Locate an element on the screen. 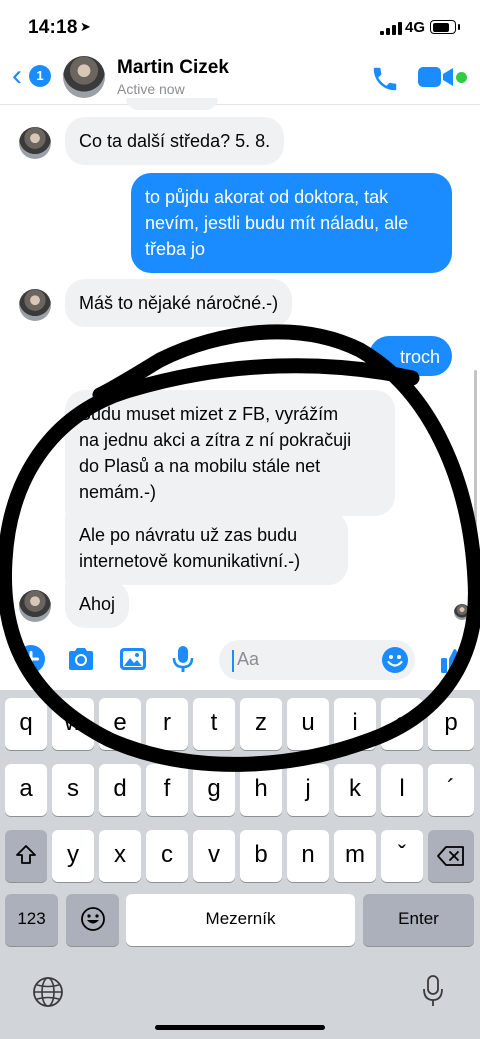 The height and width of the screenshot is (1039, 480). message-text: třeba jo is located at coordinates (175, 249).